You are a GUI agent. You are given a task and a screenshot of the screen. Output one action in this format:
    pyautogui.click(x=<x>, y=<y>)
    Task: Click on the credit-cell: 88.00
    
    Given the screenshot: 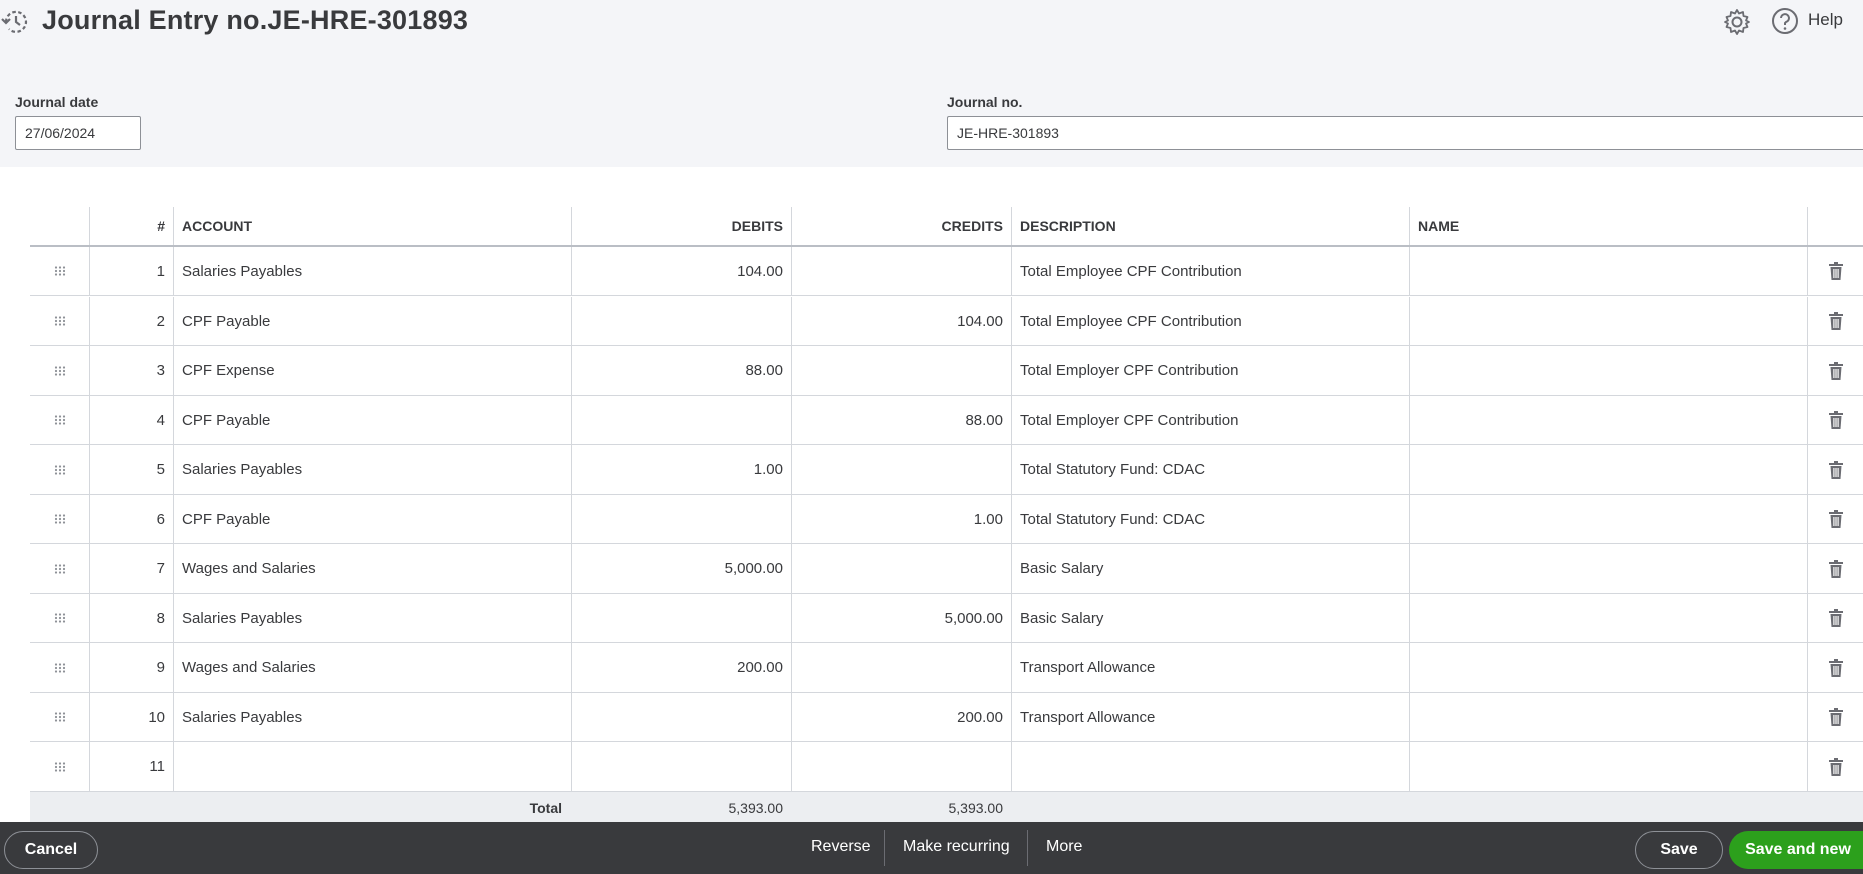 What is the action you would take?
    pyautogui.click(x=901, y=420)
    